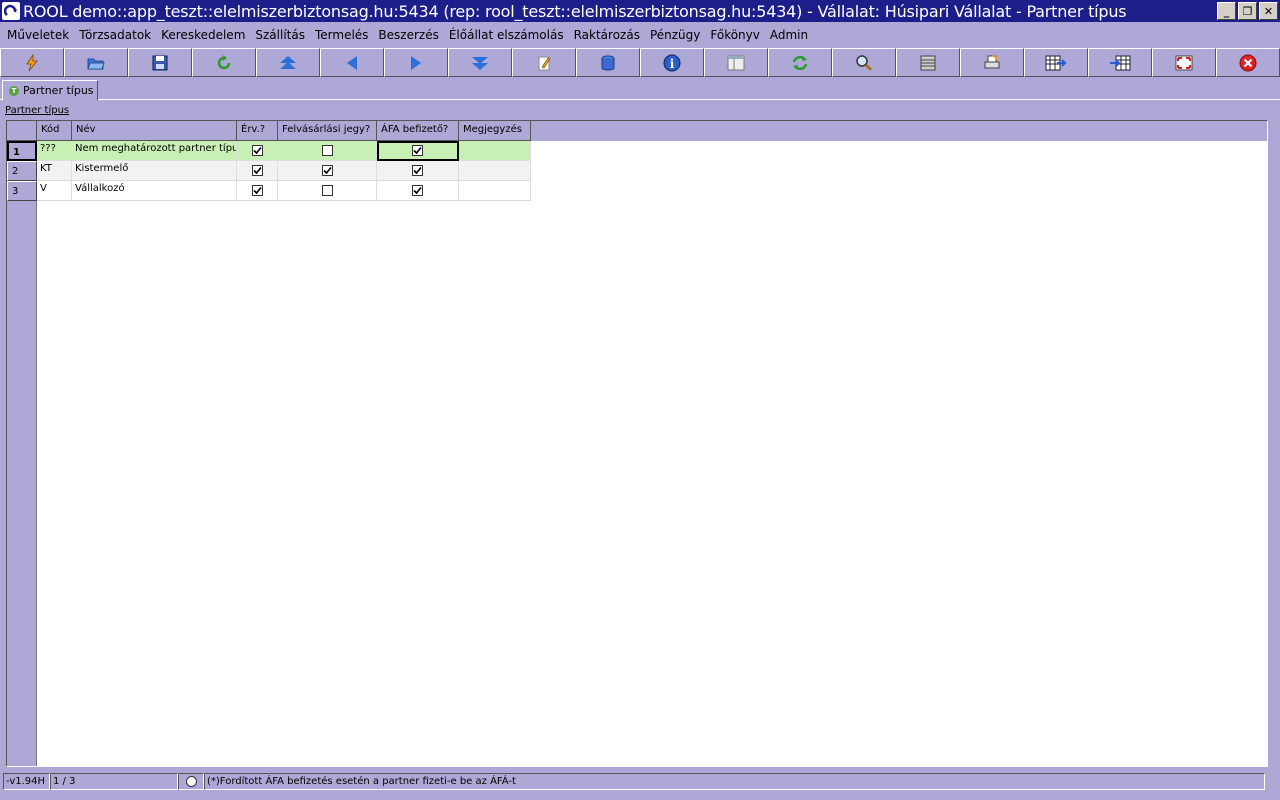  I want to click on print-button, so click(992, 62).